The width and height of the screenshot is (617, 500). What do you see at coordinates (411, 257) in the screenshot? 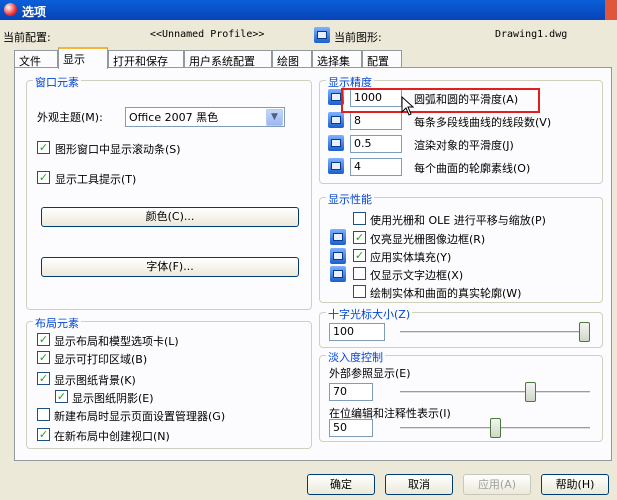
I see `solid-fill-label: 应用实体填充(Y)` at bounding box center [411, 257].